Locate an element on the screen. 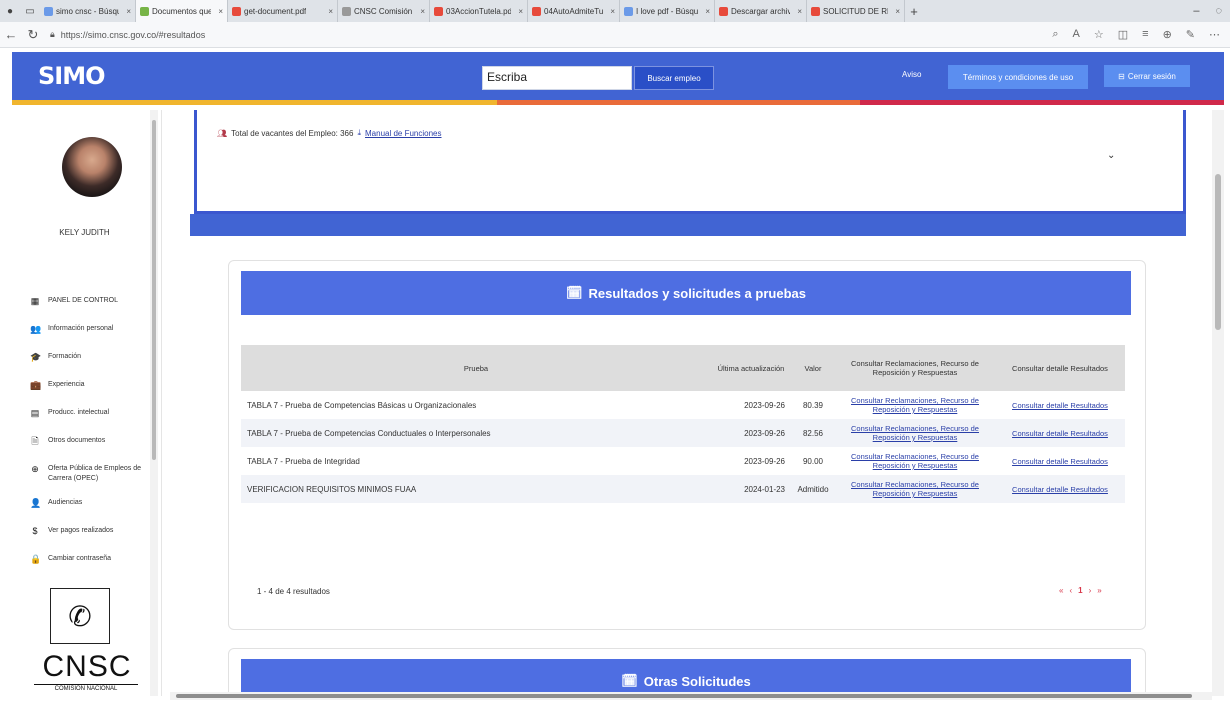 This screenshot has width=1230, height=706. current-page: 1 is located at coordinates (1080, 590).